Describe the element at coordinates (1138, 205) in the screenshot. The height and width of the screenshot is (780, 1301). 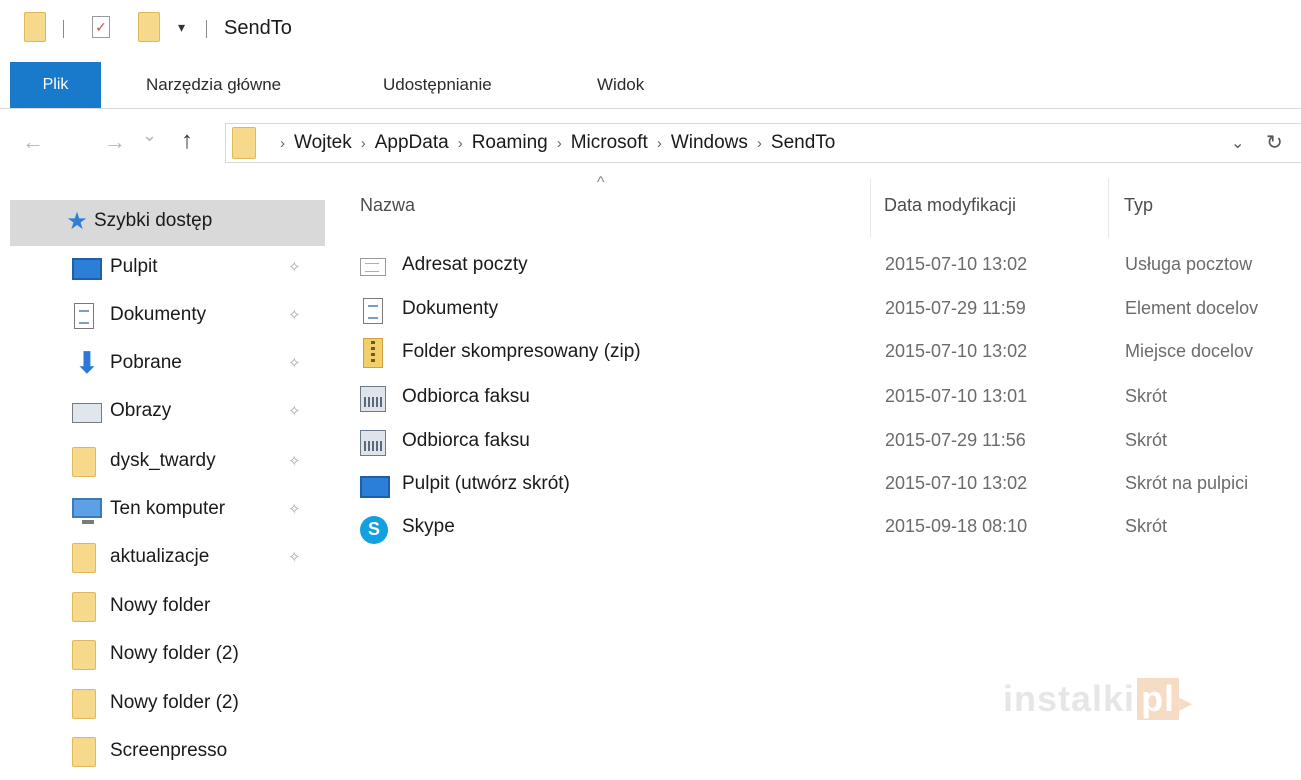
I see `column-header-type: Typ` at that location.